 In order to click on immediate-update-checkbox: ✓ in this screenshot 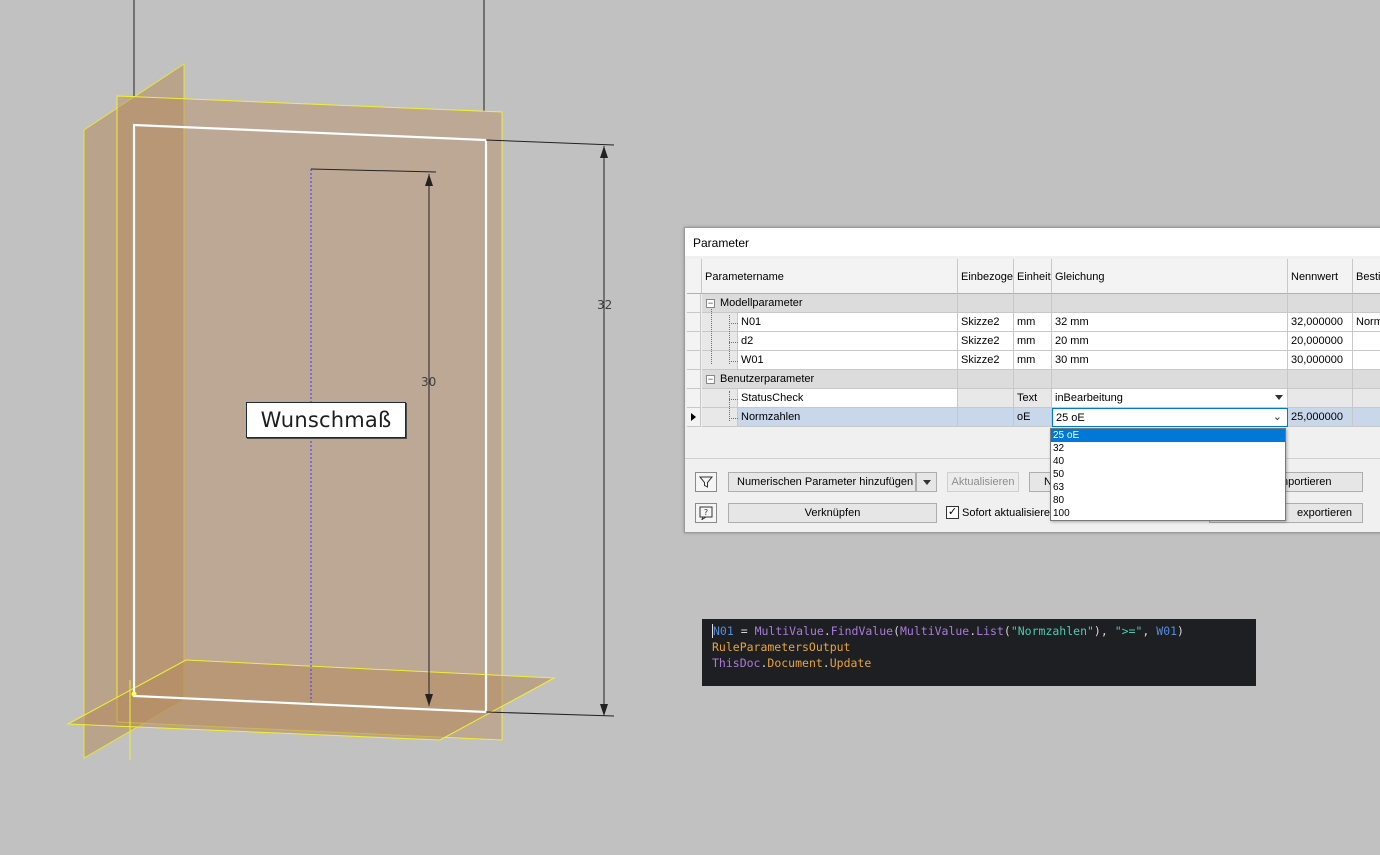, I will do `click(952, 512)`.